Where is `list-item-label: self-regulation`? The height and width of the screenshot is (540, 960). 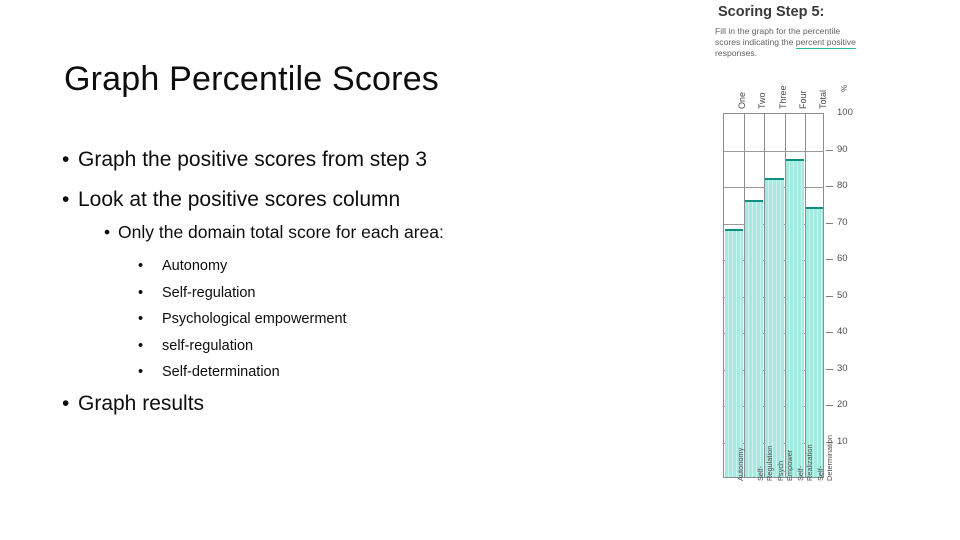
list-item-label: self-regulation is located at coordinates (208, 345).